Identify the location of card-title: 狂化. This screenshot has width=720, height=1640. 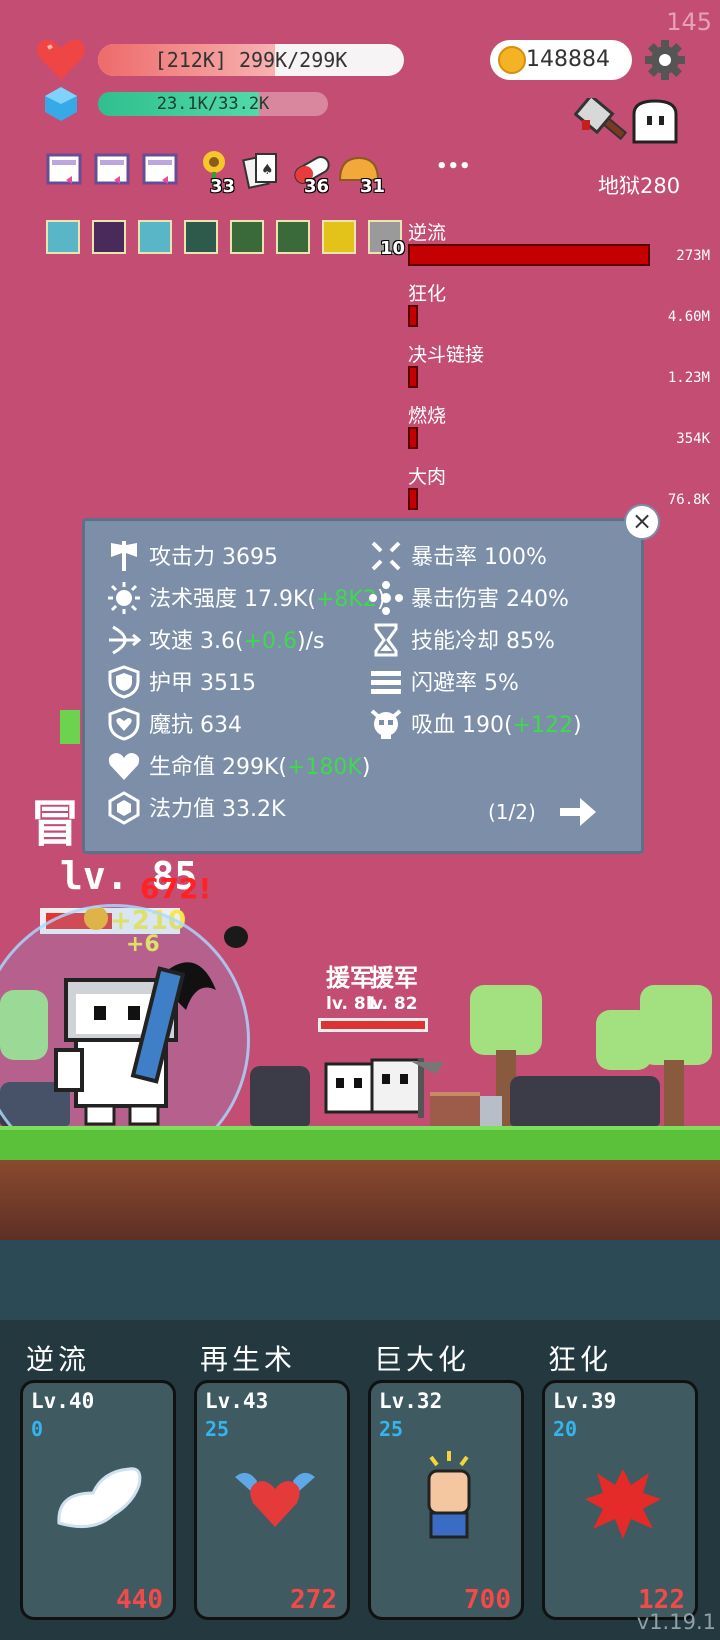
(580, 1359).